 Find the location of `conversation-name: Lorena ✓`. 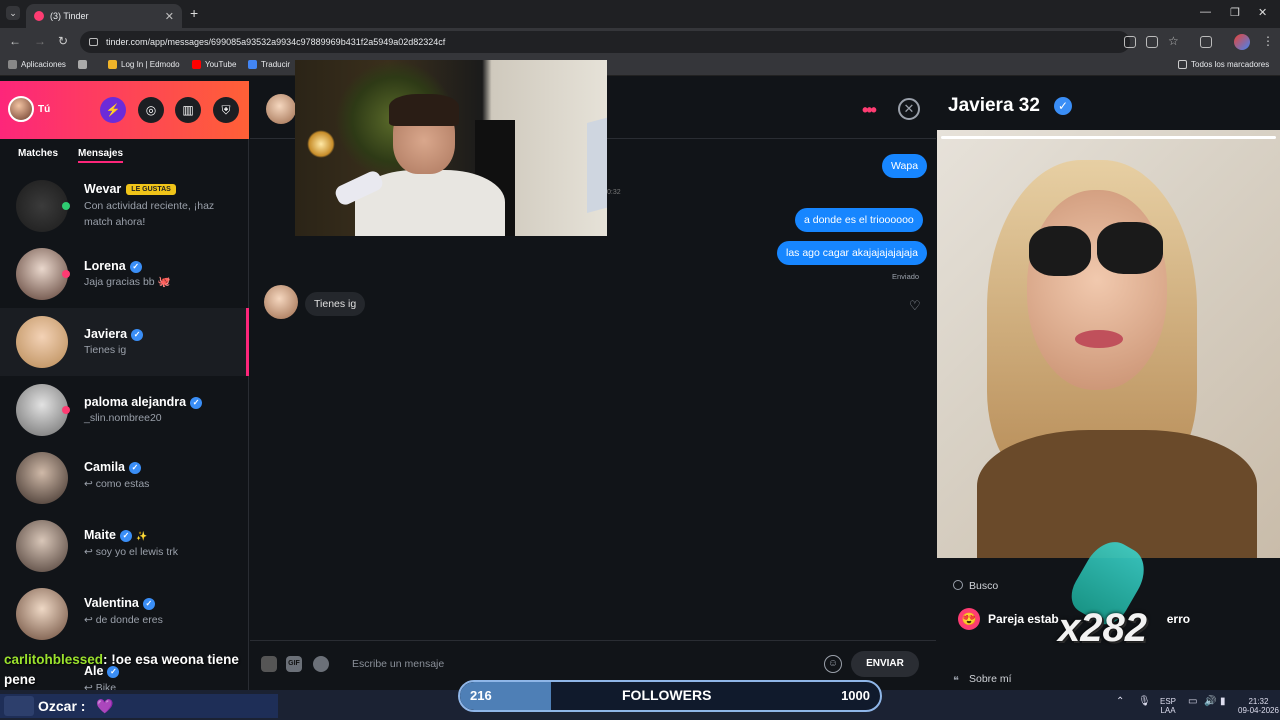

conversation-name: Lorena ✓ is located at coordinates (113, 266).